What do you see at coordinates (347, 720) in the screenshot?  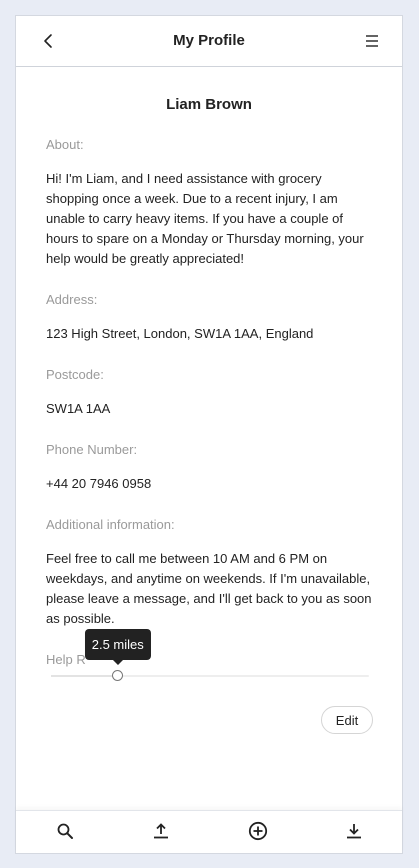 I see `edit-button: Edit` at bounding box center [347, 720].